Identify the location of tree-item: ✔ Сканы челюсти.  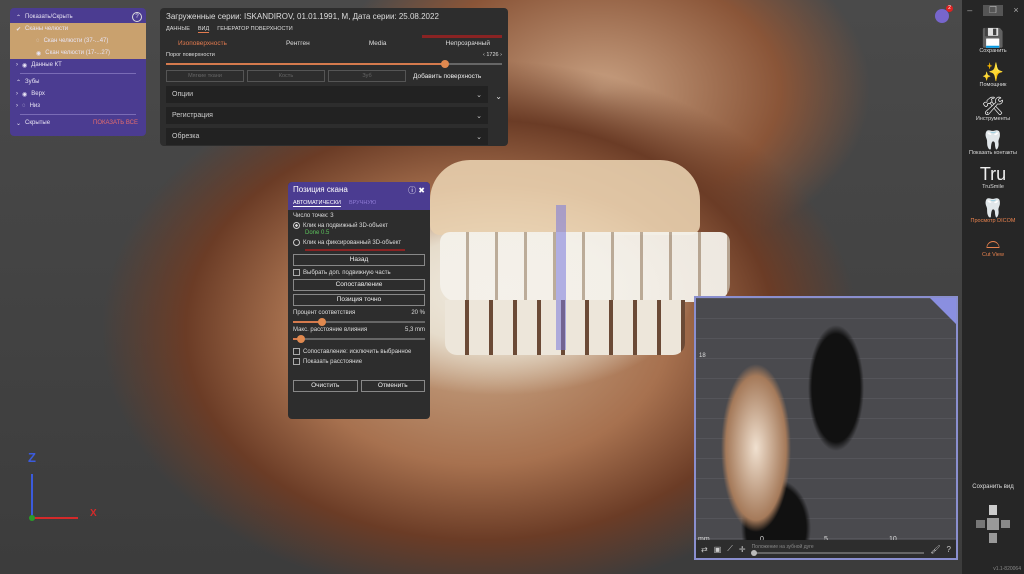
(78, 29).